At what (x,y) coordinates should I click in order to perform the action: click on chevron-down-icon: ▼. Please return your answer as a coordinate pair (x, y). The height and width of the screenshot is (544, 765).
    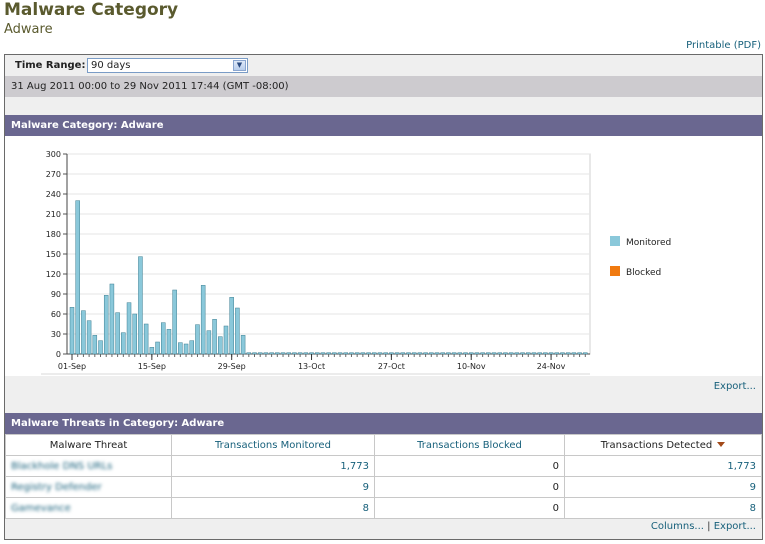
    Looking at the image, I should click on (239, 65).